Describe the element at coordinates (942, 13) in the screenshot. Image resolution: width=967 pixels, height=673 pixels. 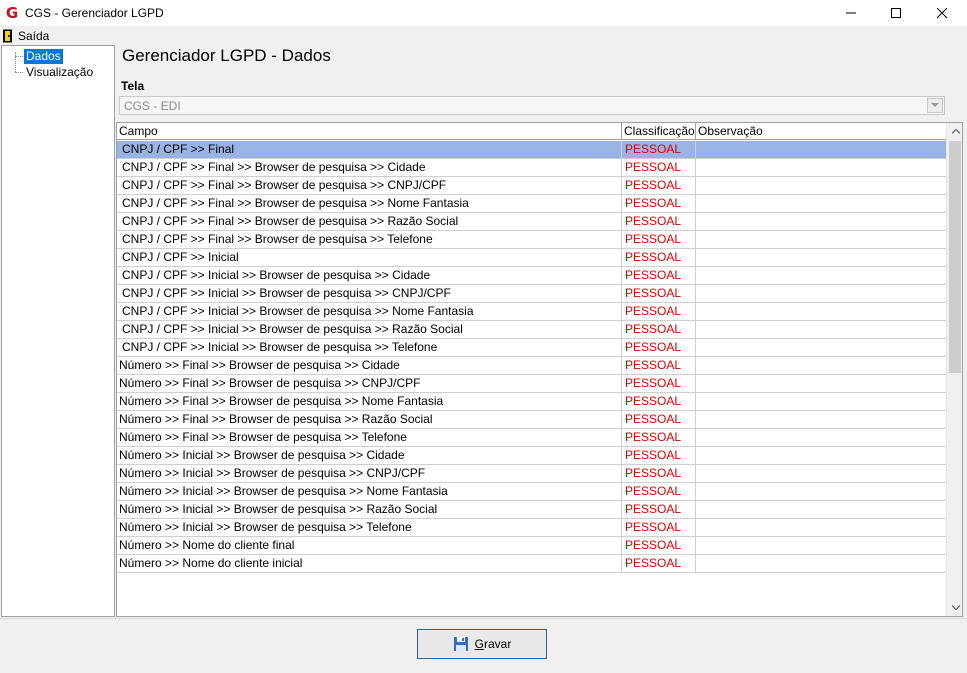
I see `close-button` at that location.